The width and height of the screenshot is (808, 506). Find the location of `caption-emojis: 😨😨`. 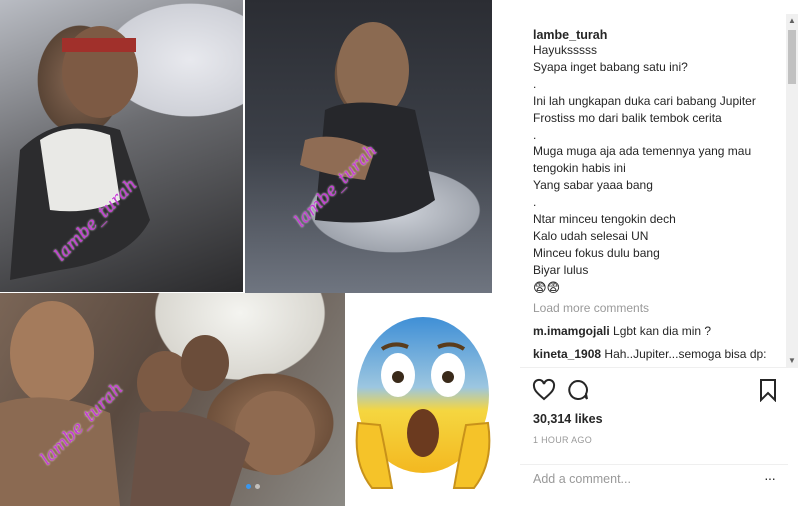

caption-emojis: 😨😨 is located at coordinates (547, 287).